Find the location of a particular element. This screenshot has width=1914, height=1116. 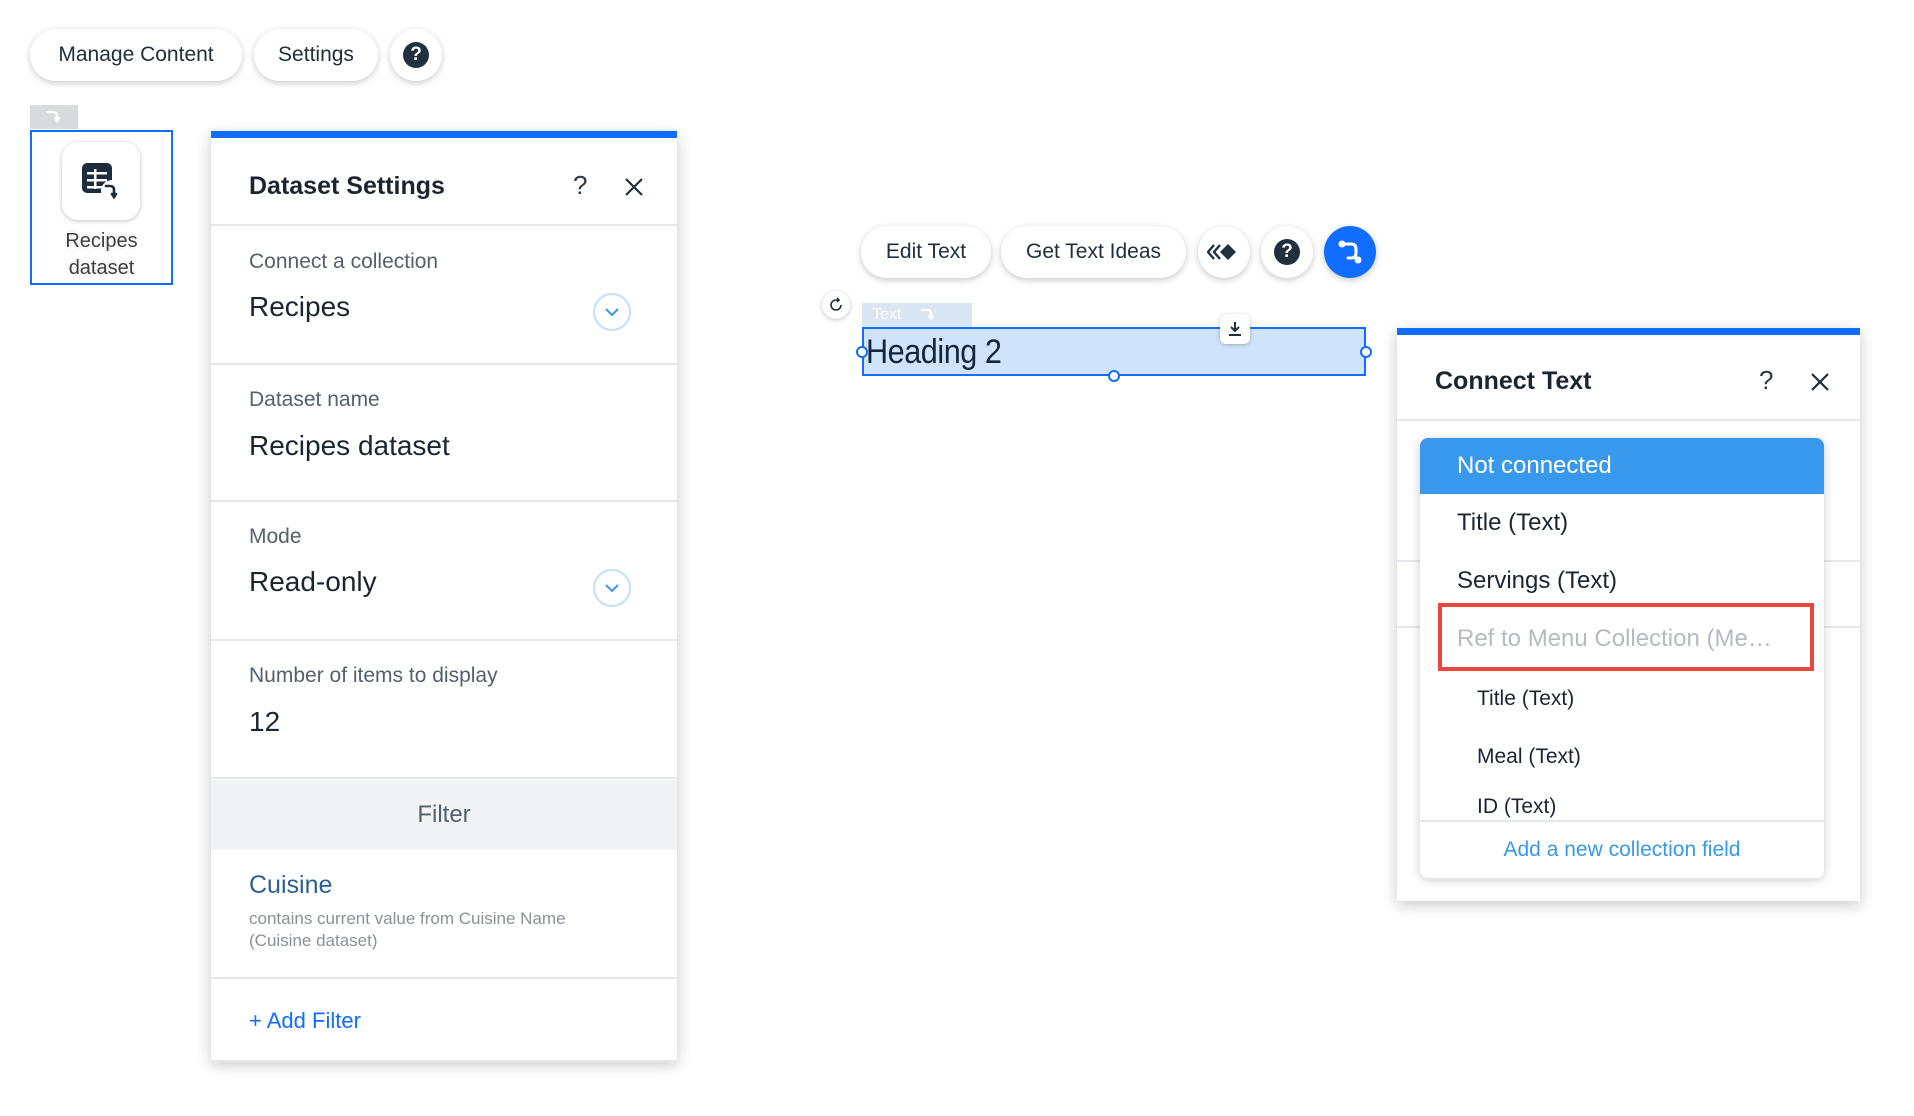

option-servings: Servings (Text) is located at coordinates (1622, 581).